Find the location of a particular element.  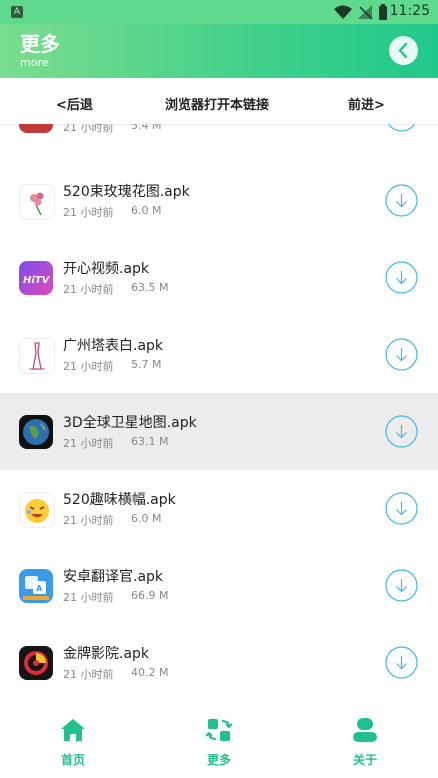

tab-label: 更多 is located at coordinates (218, 760).